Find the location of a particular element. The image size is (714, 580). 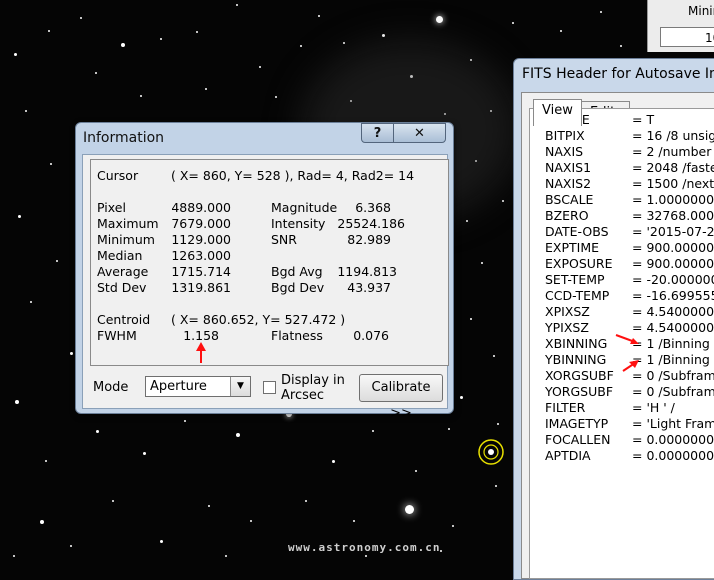

magnitude-value: 6.368 is located at coordinates (373, 207).